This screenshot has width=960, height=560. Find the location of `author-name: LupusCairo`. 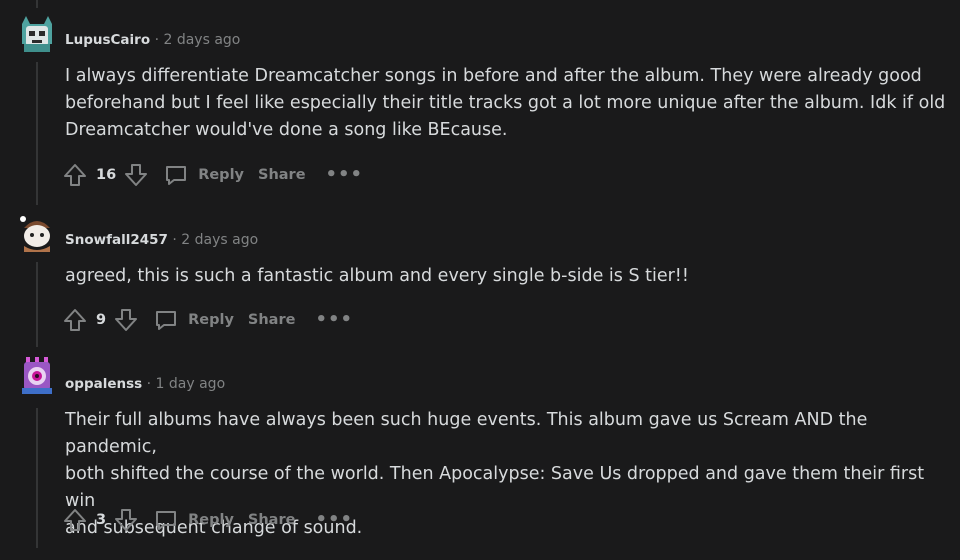

author-name: LupusCairo is located at coordinates (107, 40).